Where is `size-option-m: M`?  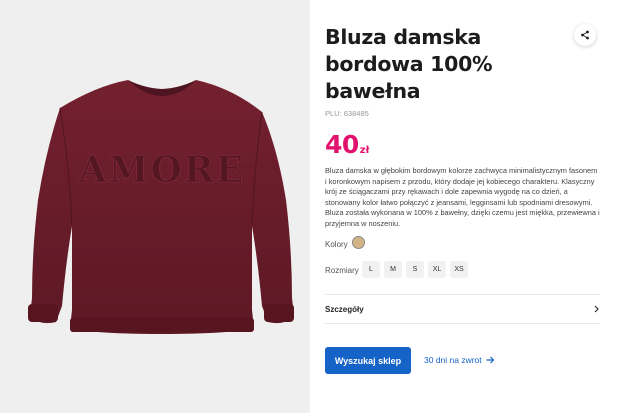 size-option-m: M is located at coordinates (393, 269).